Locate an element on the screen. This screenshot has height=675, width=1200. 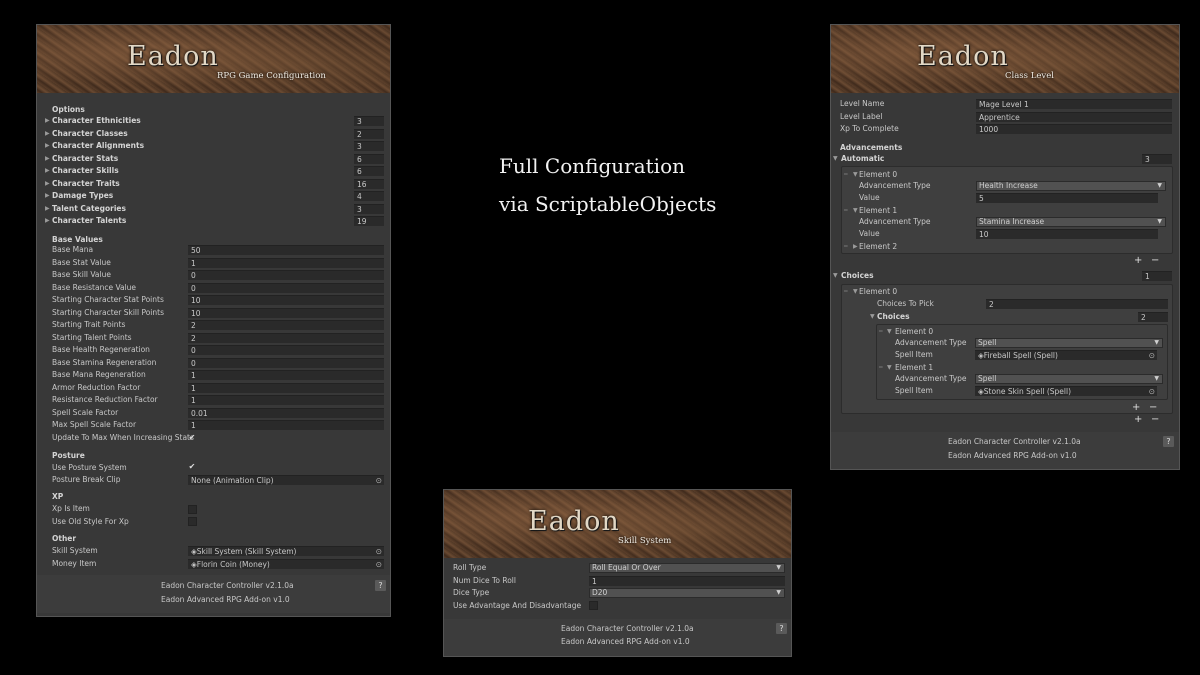
option-label: Character Stats is located at coordinates (85, 159).